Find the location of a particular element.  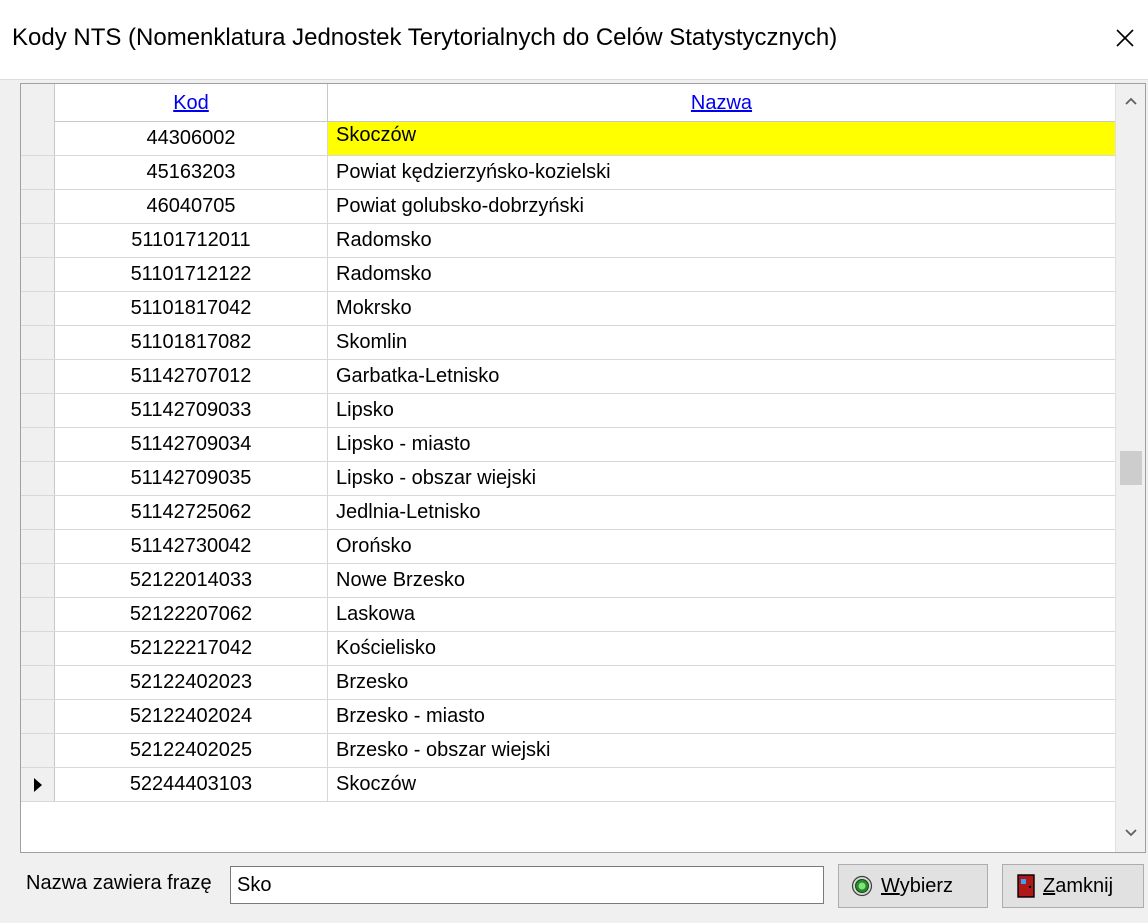

table-row: 52122402024 Brzesko - miasto is located at coordinates (568, 717).